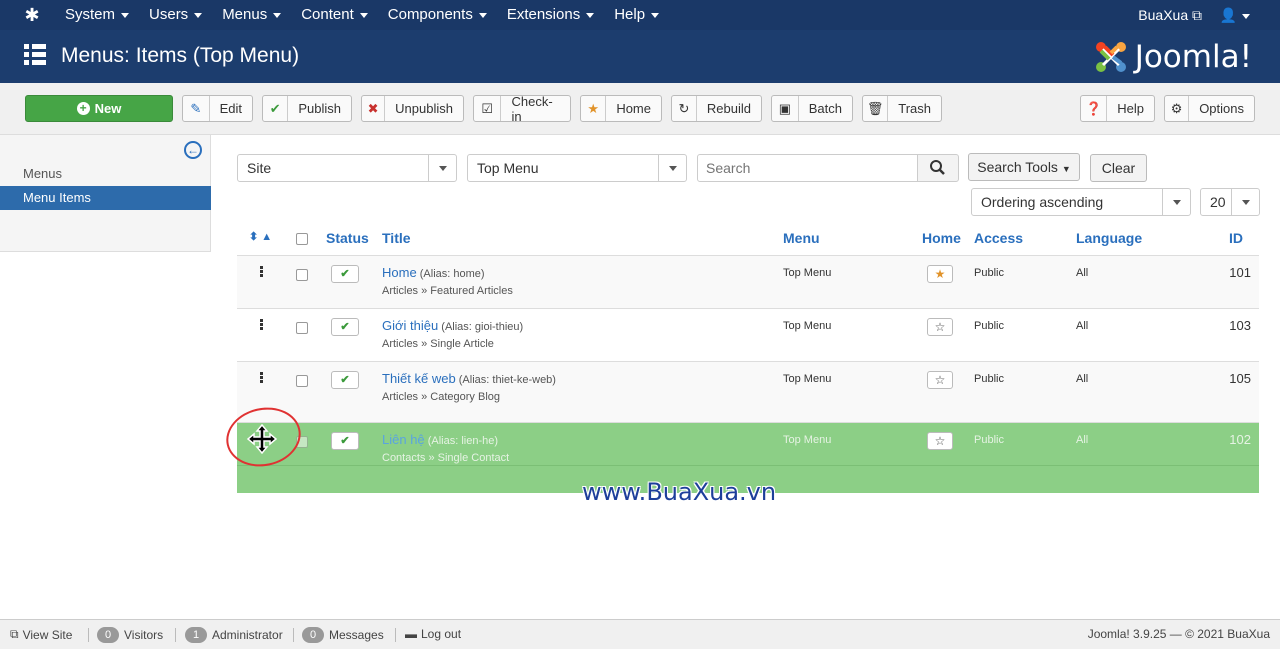 The width and height of the screenshot is (1280, 649). I want to click on brand-wordmark: Joomla!, so click(1193, 57).